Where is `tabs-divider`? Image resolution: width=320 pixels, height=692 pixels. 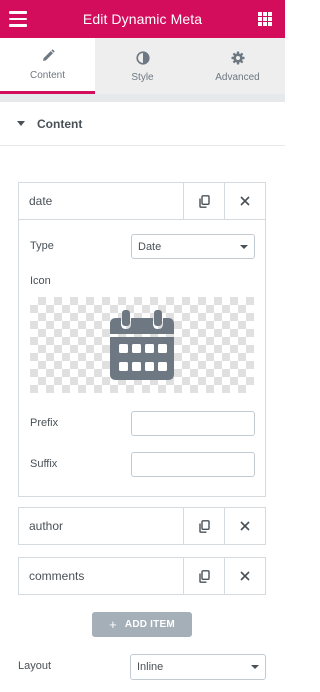 tabs-divider is located at coordinates (142, 98).